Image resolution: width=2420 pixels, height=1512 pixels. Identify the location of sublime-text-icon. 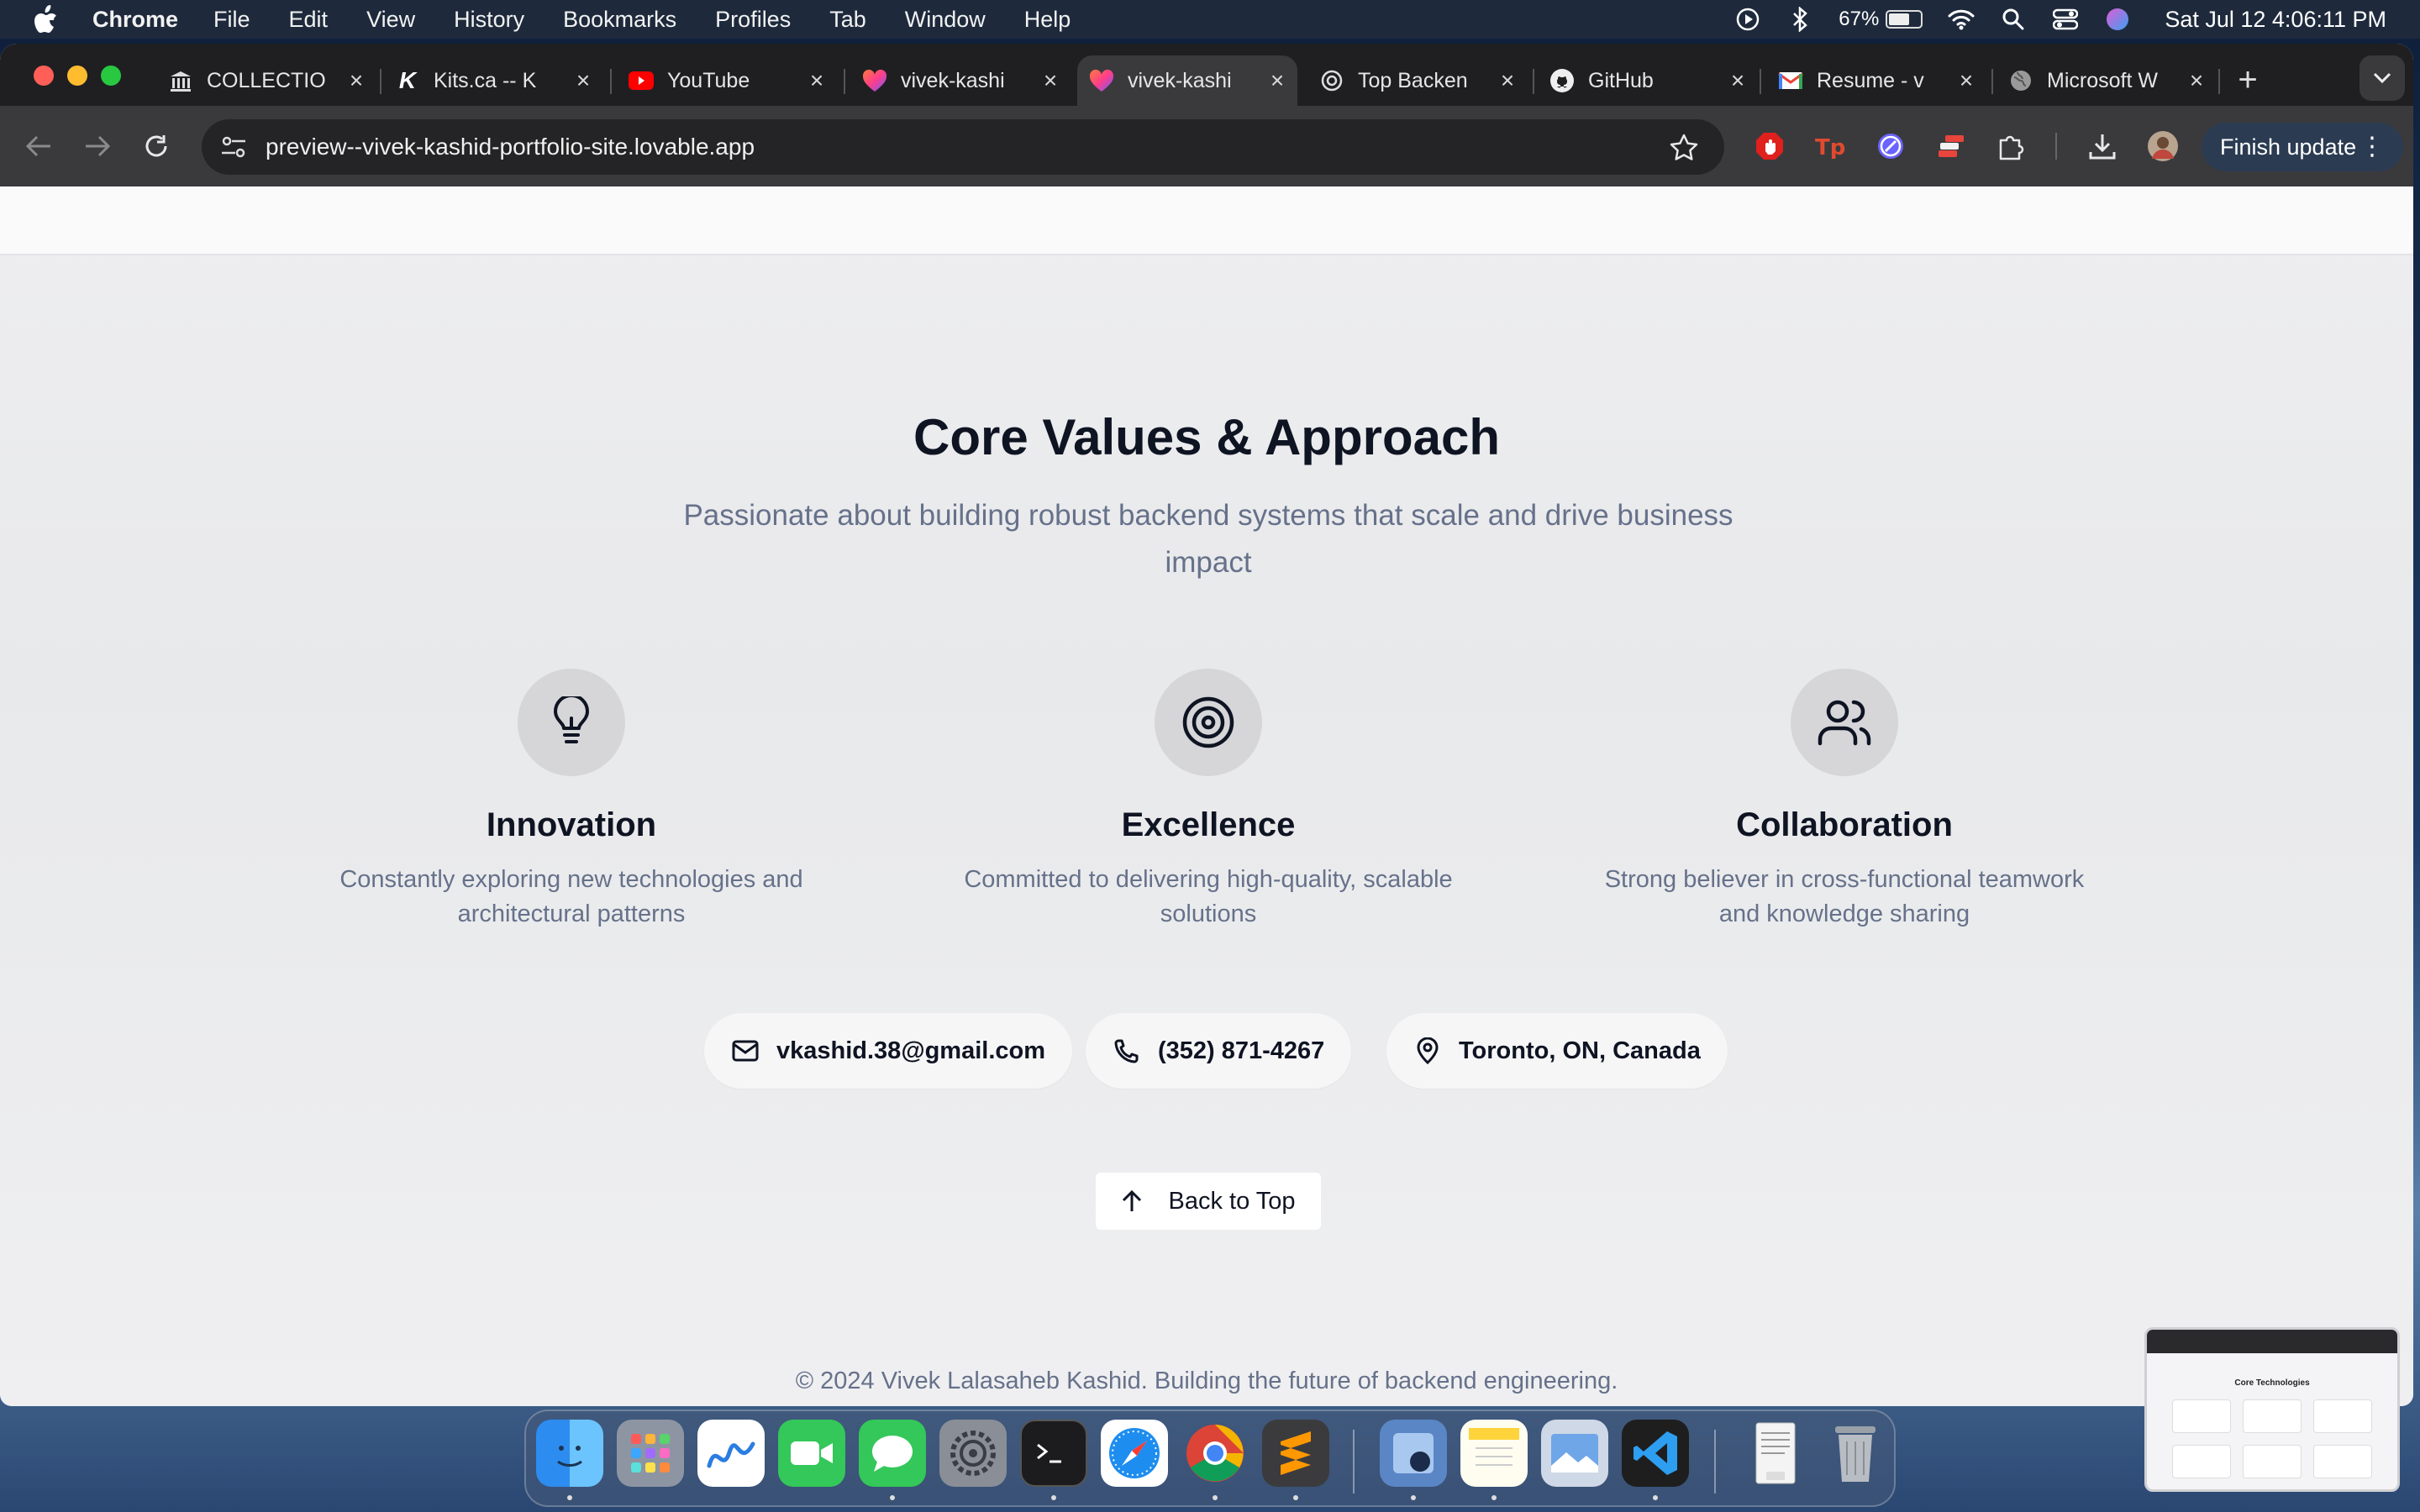
(1295, 1453).